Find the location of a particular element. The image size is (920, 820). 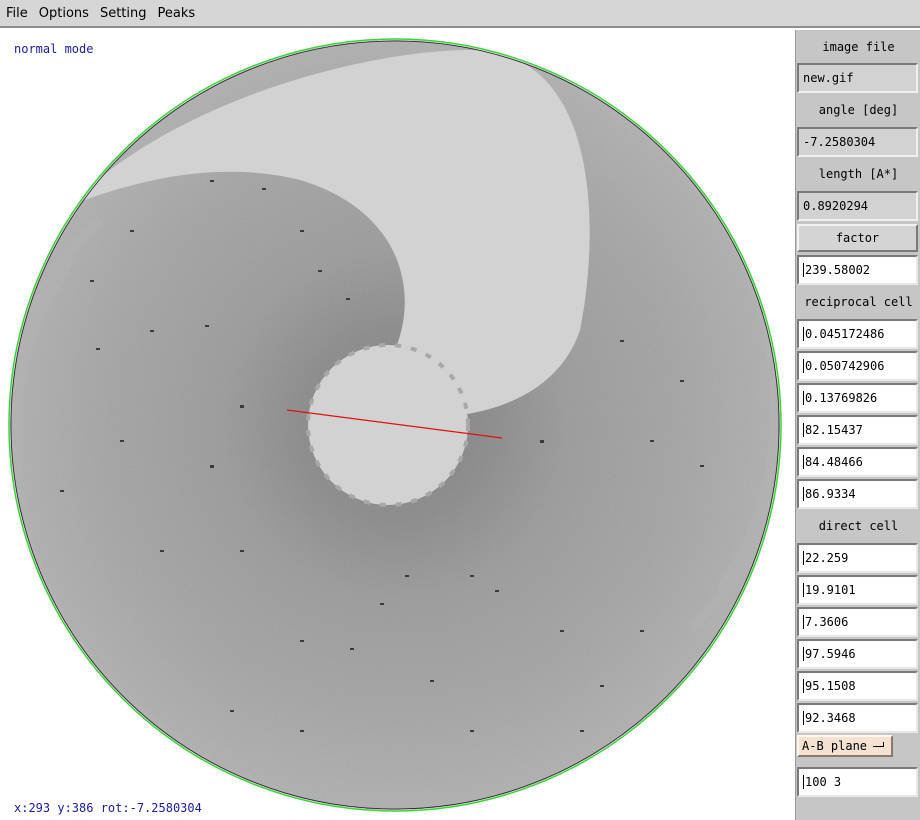

direct-c-input: 7.3606 is located at coordinates (857, 622).